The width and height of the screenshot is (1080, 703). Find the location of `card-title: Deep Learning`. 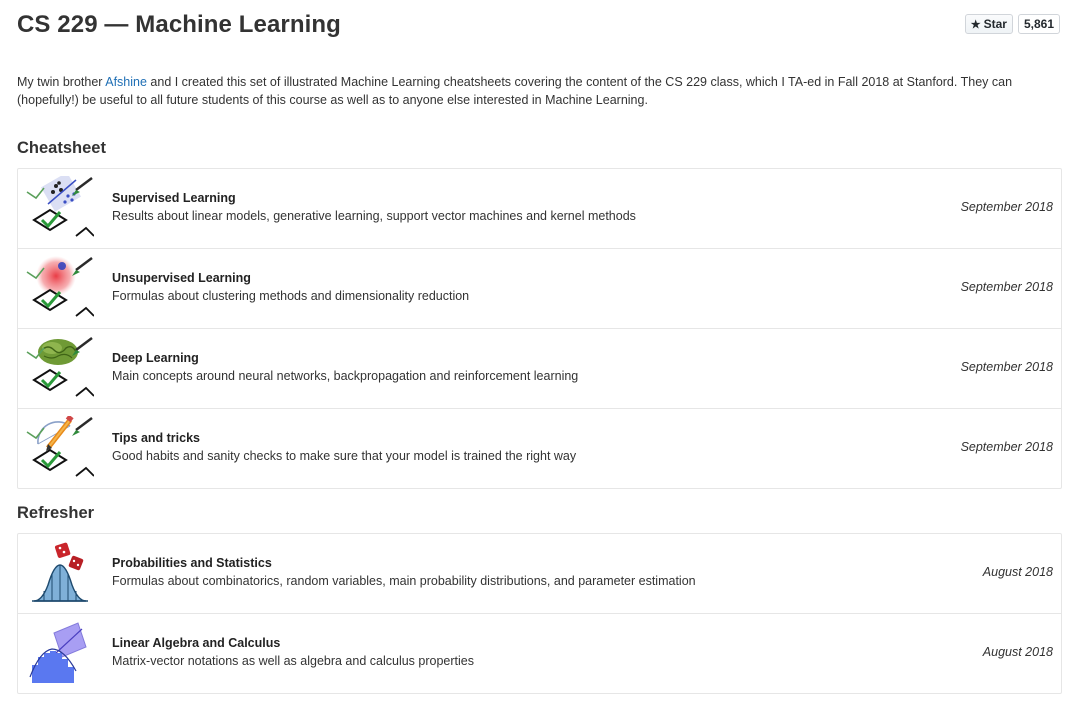

card-title: Deep Learning is located at coordinates (155, 358).